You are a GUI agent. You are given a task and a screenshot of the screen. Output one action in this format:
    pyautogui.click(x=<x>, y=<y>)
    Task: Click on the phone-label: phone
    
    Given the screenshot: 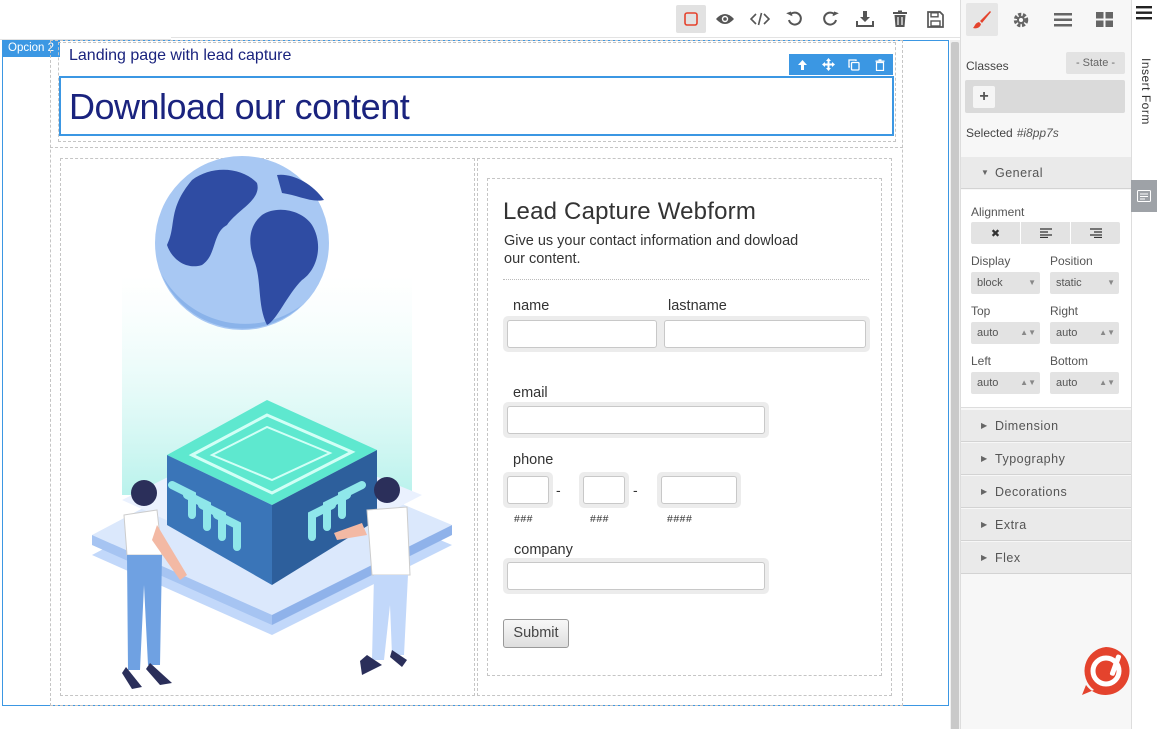 What is the action you would take?
    pyautogui.click(x=533, y=460)
    